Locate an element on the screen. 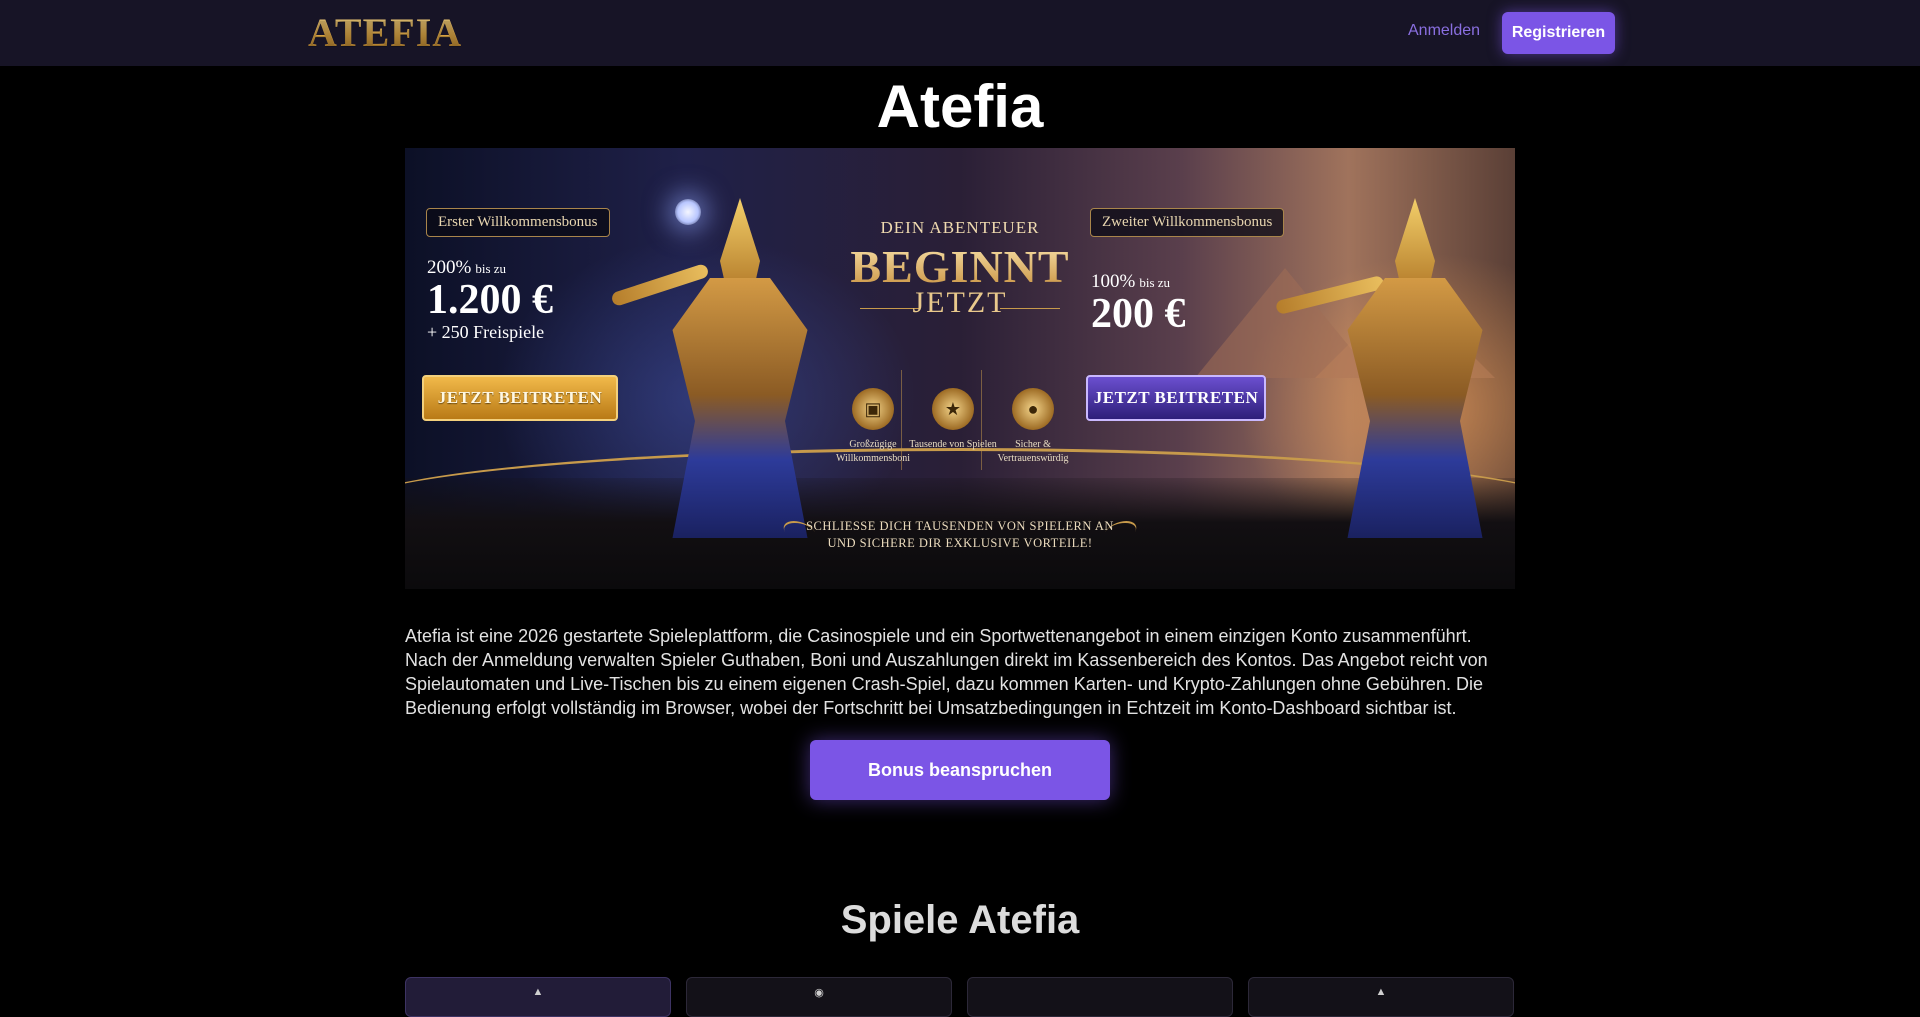 The image size is (1920, 1017). trophy-icon: ★ is located at coordinates (953, 409).